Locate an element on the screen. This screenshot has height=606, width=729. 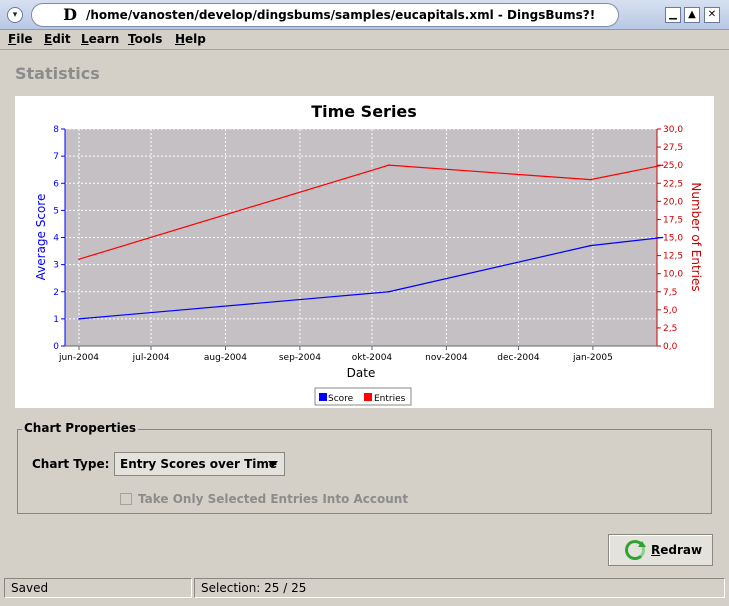
x-axis-label: Date is located at coordinates (361, 373).